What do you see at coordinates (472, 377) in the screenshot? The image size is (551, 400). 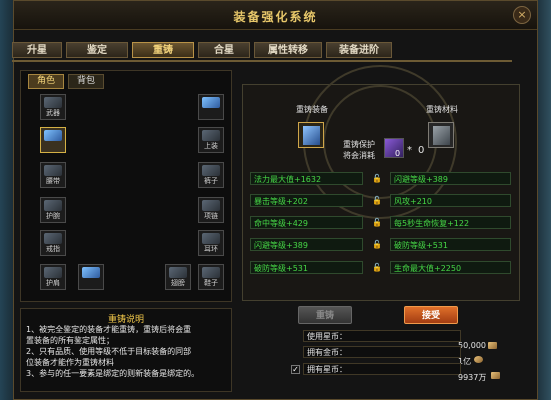 I see `own-star-coin-value: 9937万` at bounding box center [472, 377].